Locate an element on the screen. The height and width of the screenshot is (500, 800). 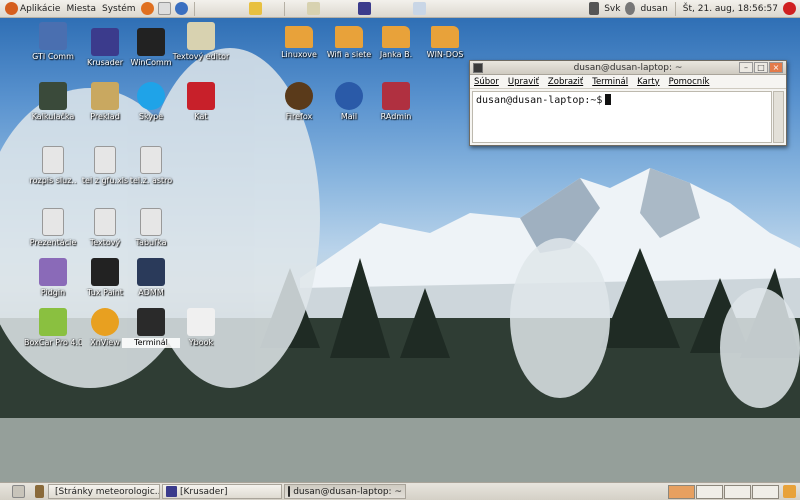
task-label: dusan@dusan-laptop: ~ is located at coordinates (347, 491).